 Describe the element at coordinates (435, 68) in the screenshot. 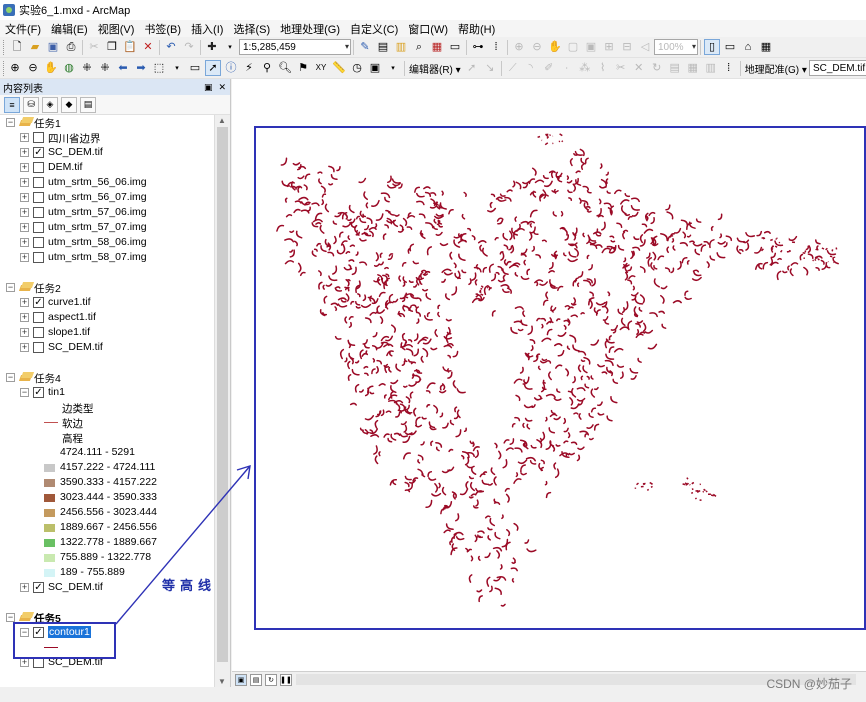

I see `editor-menu: 编辑器(R) ▾` at that location.